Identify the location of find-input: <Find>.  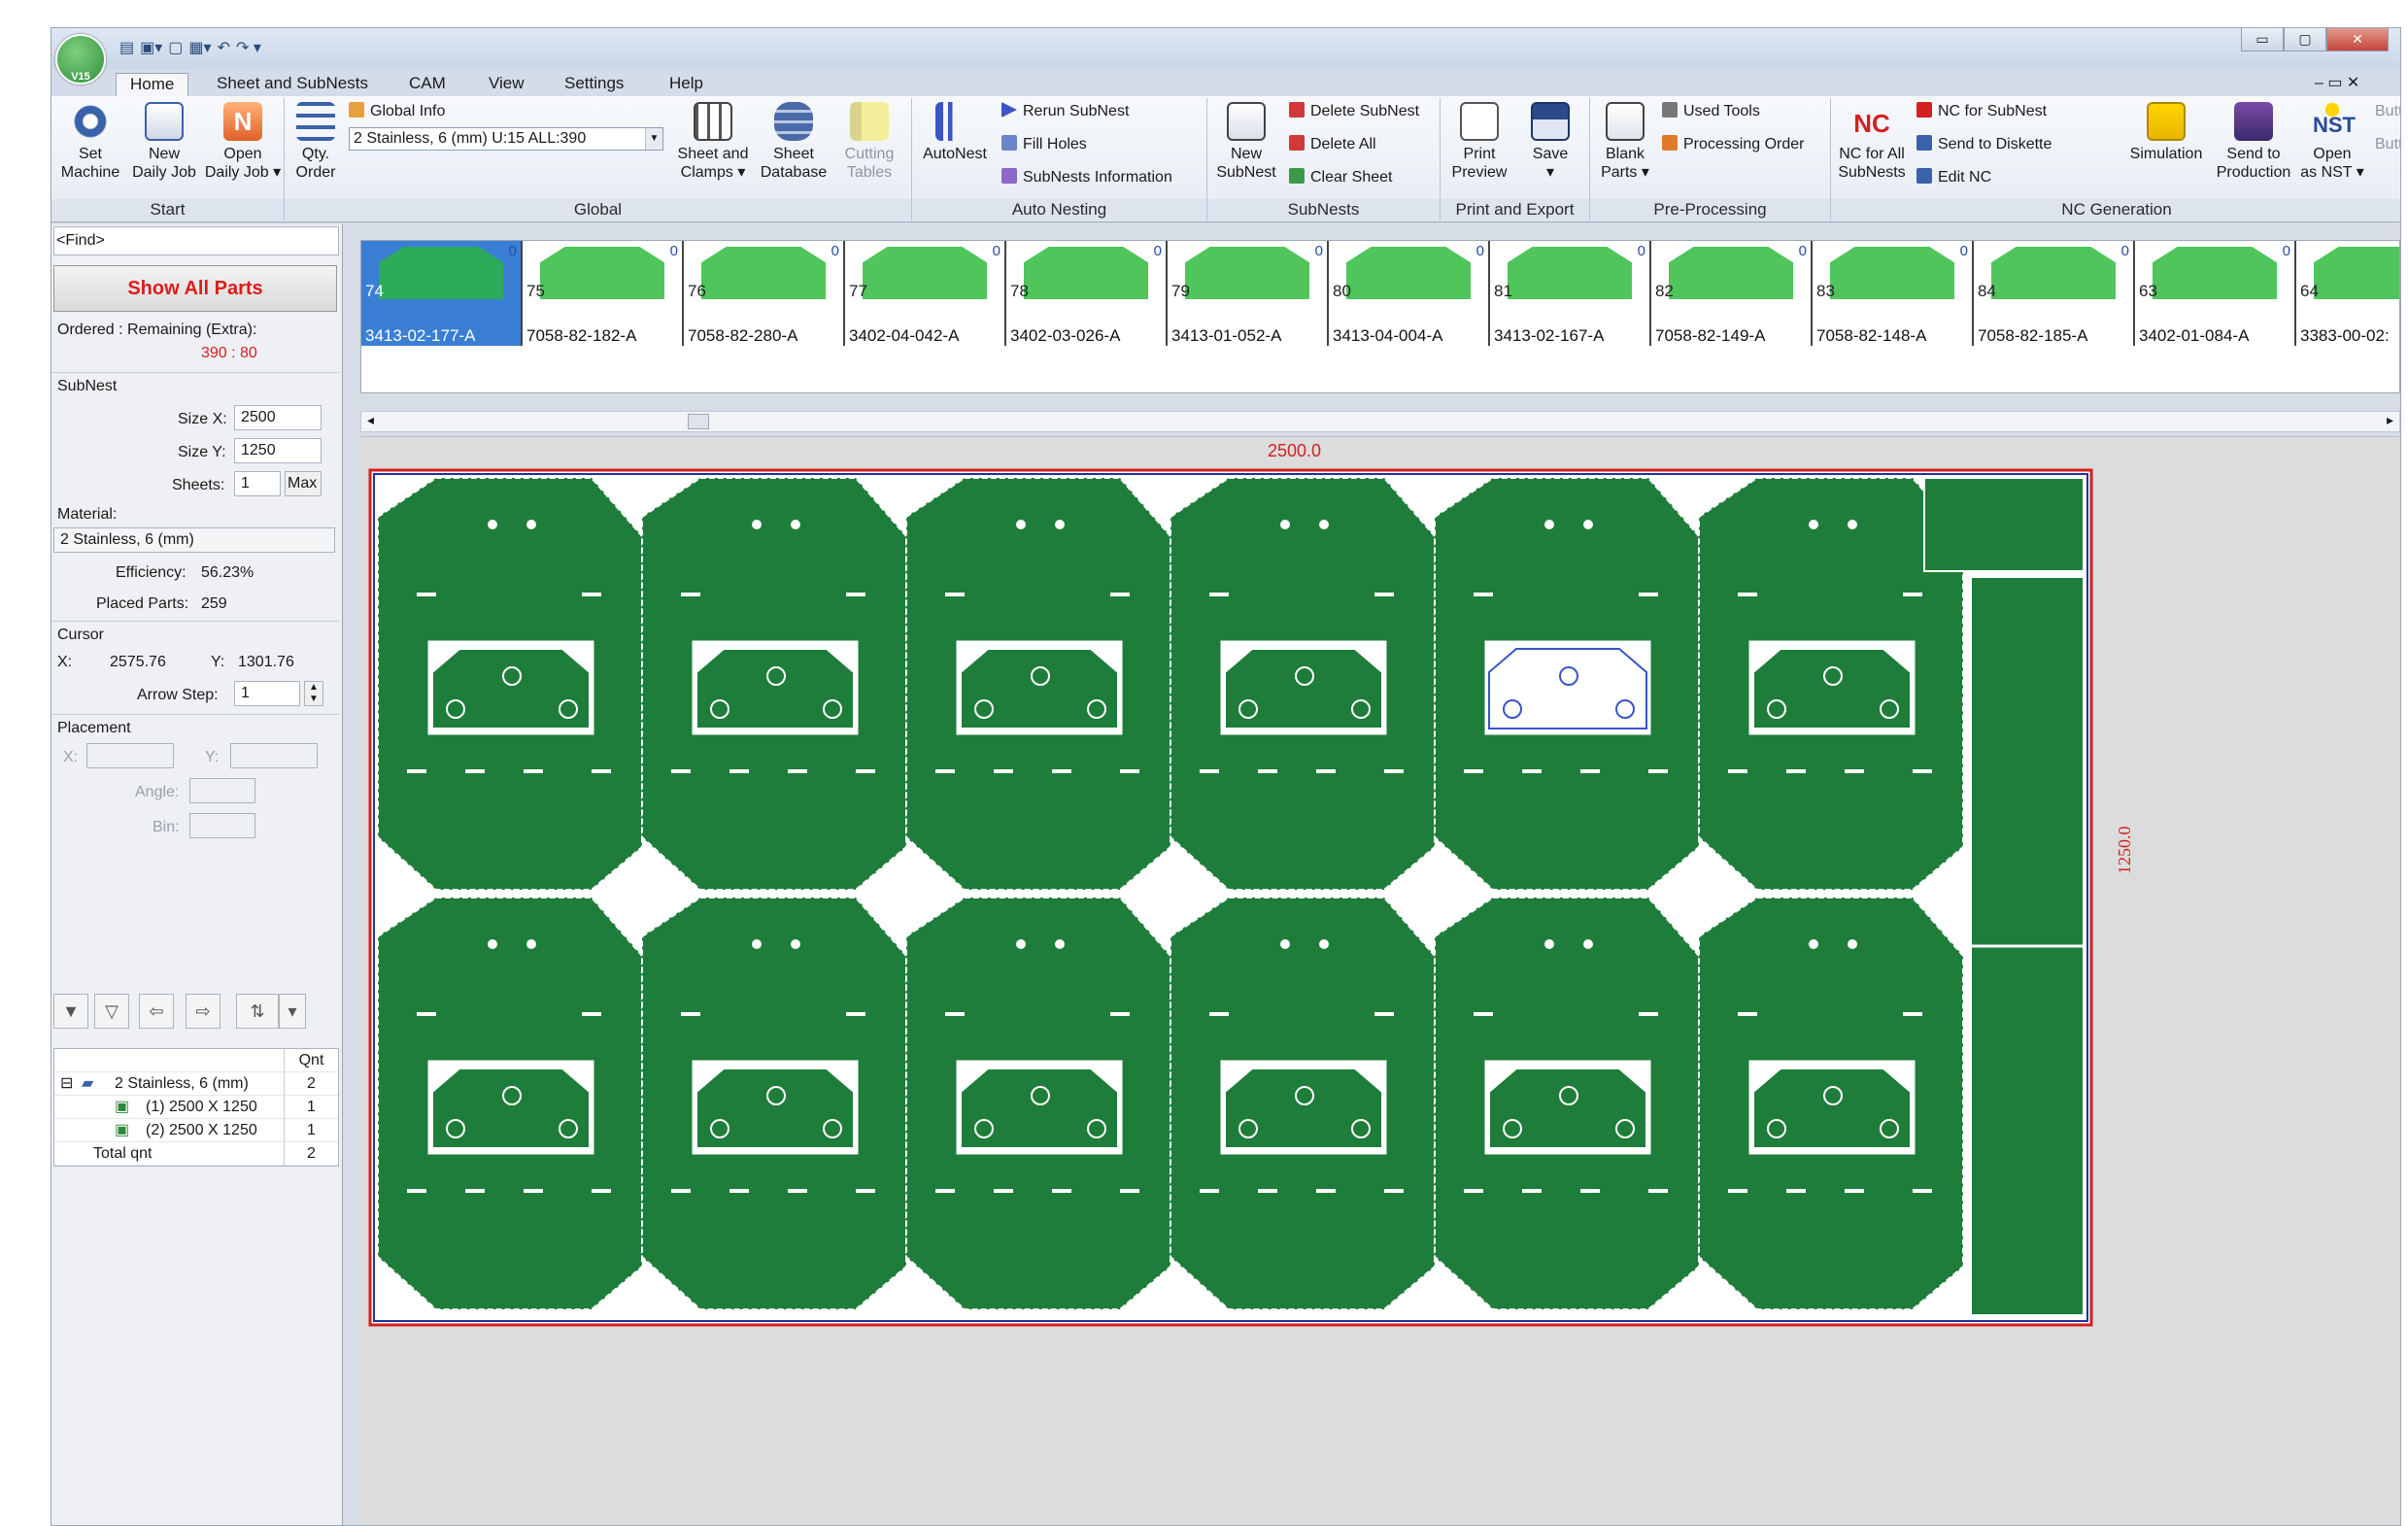
(196, 240).